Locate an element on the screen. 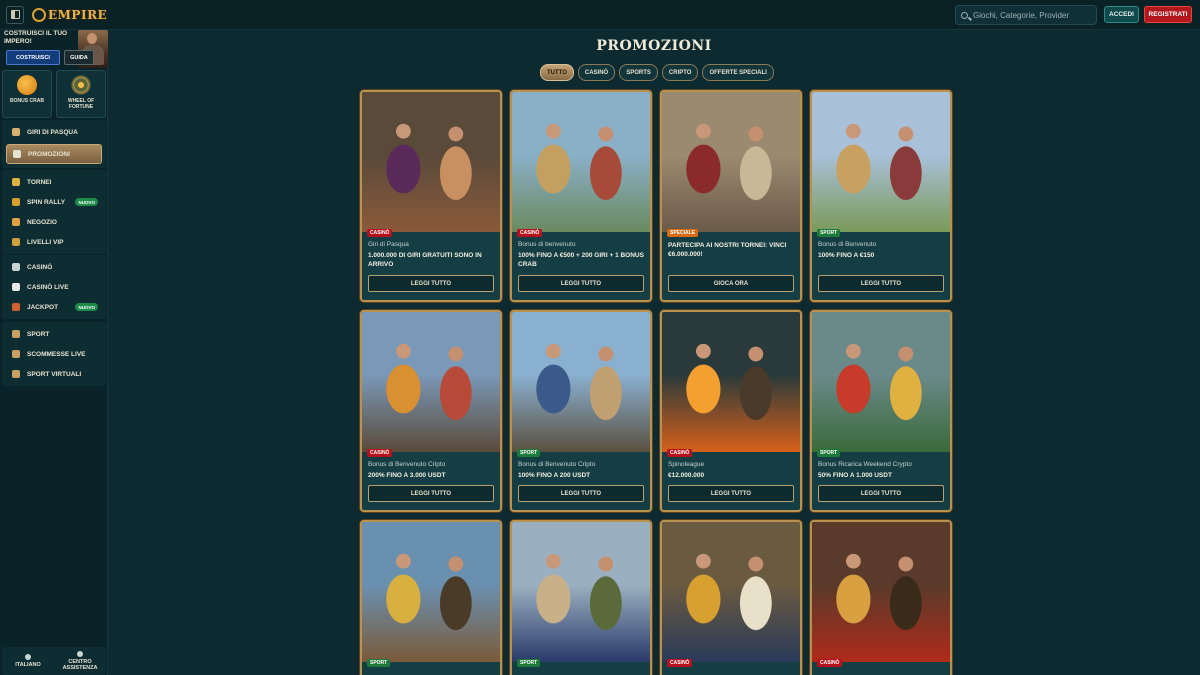 Image resolution: width=1200 pixels, height=675 pixels. promo-headline: 200% FINO A 3.000 USDT is located at coordinates (407, 475).